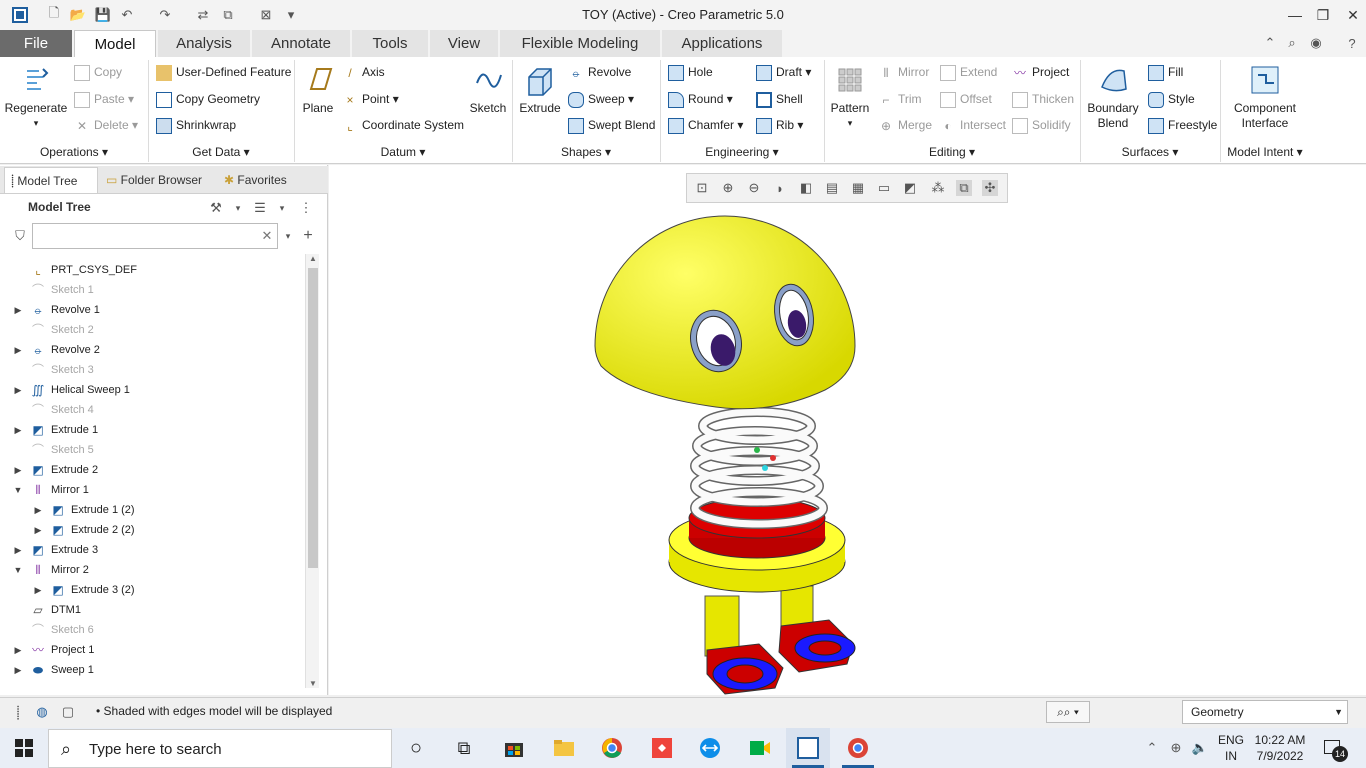  I want to click on customize-dropdown-icon: ▾, so click(291, 15).